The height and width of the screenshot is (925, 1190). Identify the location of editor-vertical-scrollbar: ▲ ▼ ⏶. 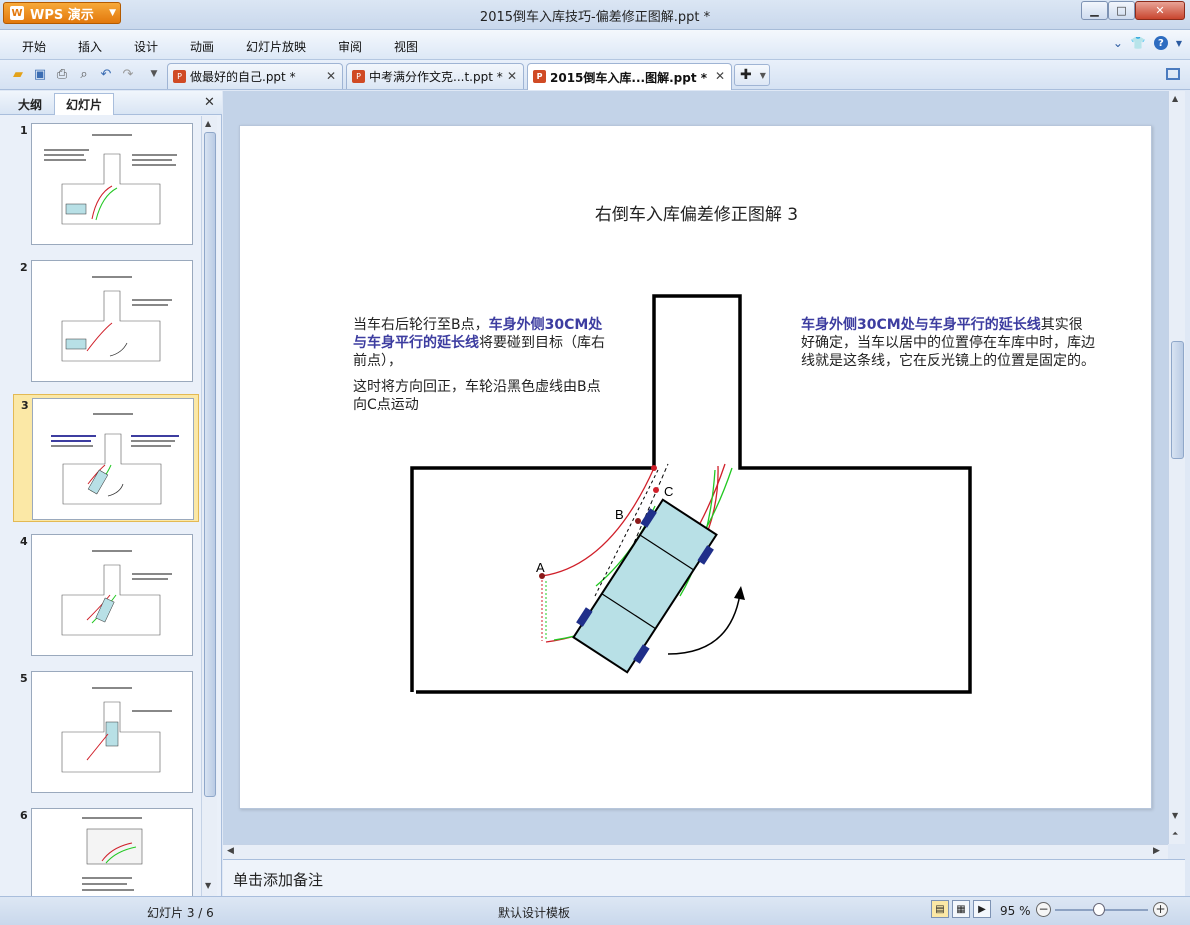
(1176, 467).